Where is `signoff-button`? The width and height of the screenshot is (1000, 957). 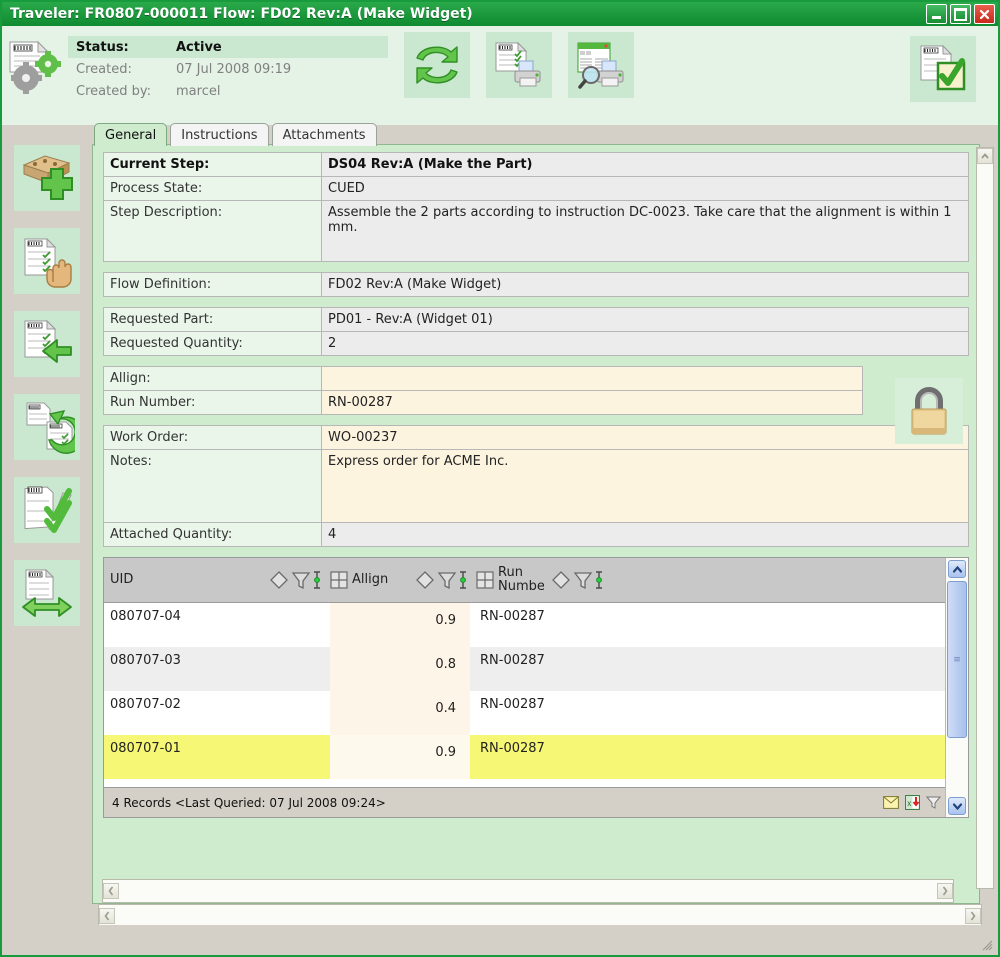 signoff-button is located at coordinates (47, 510).